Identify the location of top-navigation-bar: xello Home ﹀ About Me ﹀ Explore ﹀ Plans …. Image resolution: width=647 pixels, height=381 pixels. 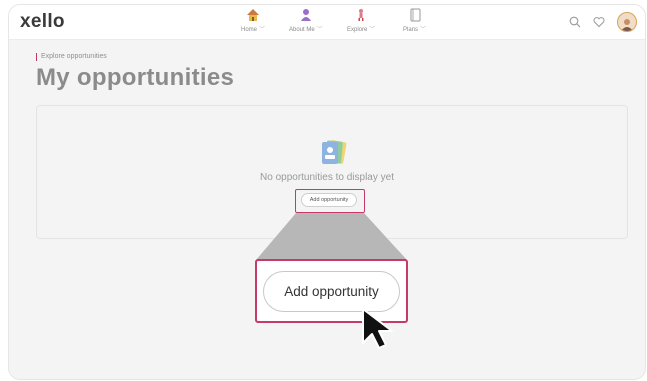
(327, 22).